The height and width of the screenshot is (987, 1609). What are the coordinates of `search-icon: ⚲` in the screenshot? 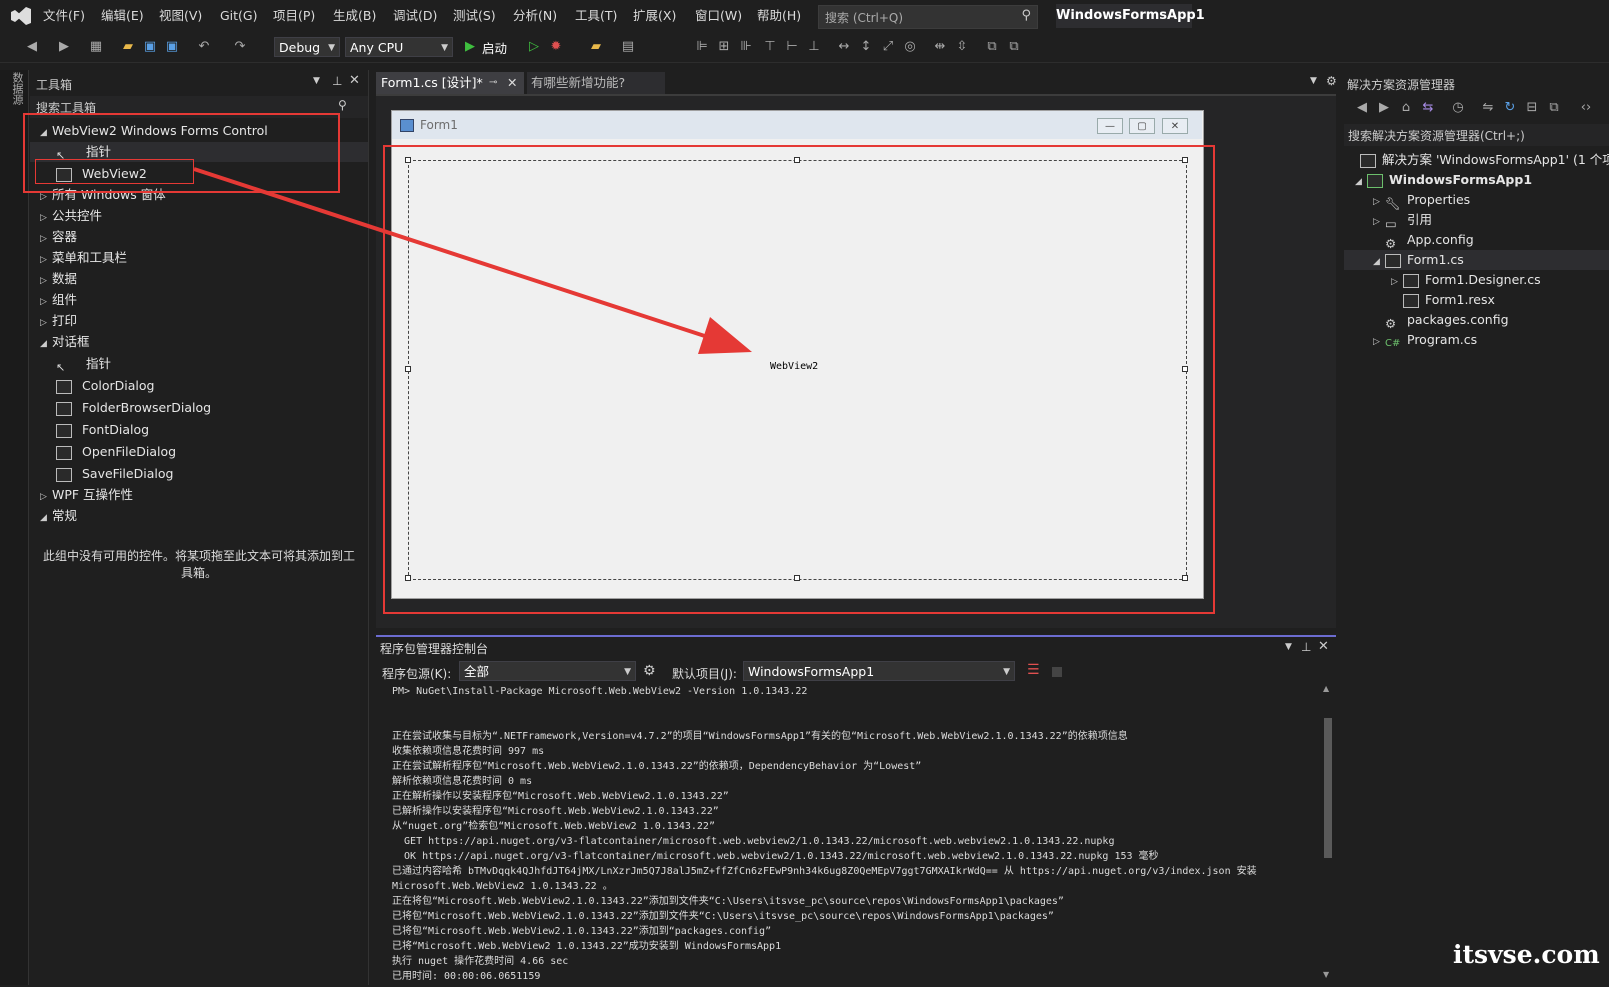 It's located at (342, 105).